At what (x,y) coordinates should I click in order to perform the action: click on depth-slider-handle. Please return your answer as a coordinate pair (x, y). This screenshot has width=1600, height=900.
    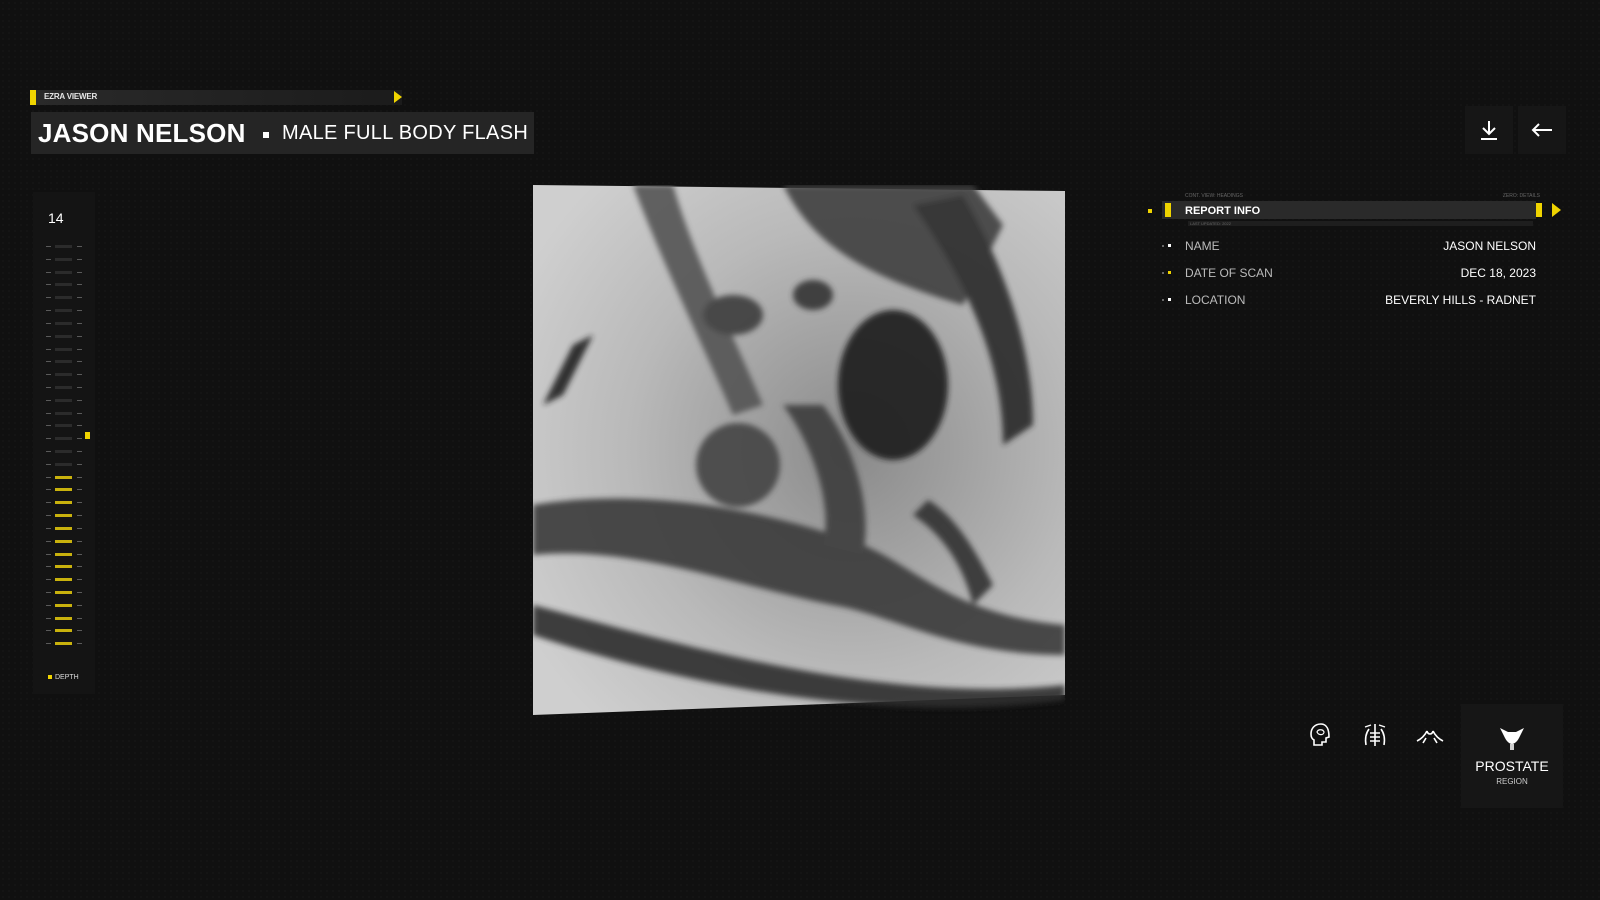
    Looking at the image, I should click on (87, 435).